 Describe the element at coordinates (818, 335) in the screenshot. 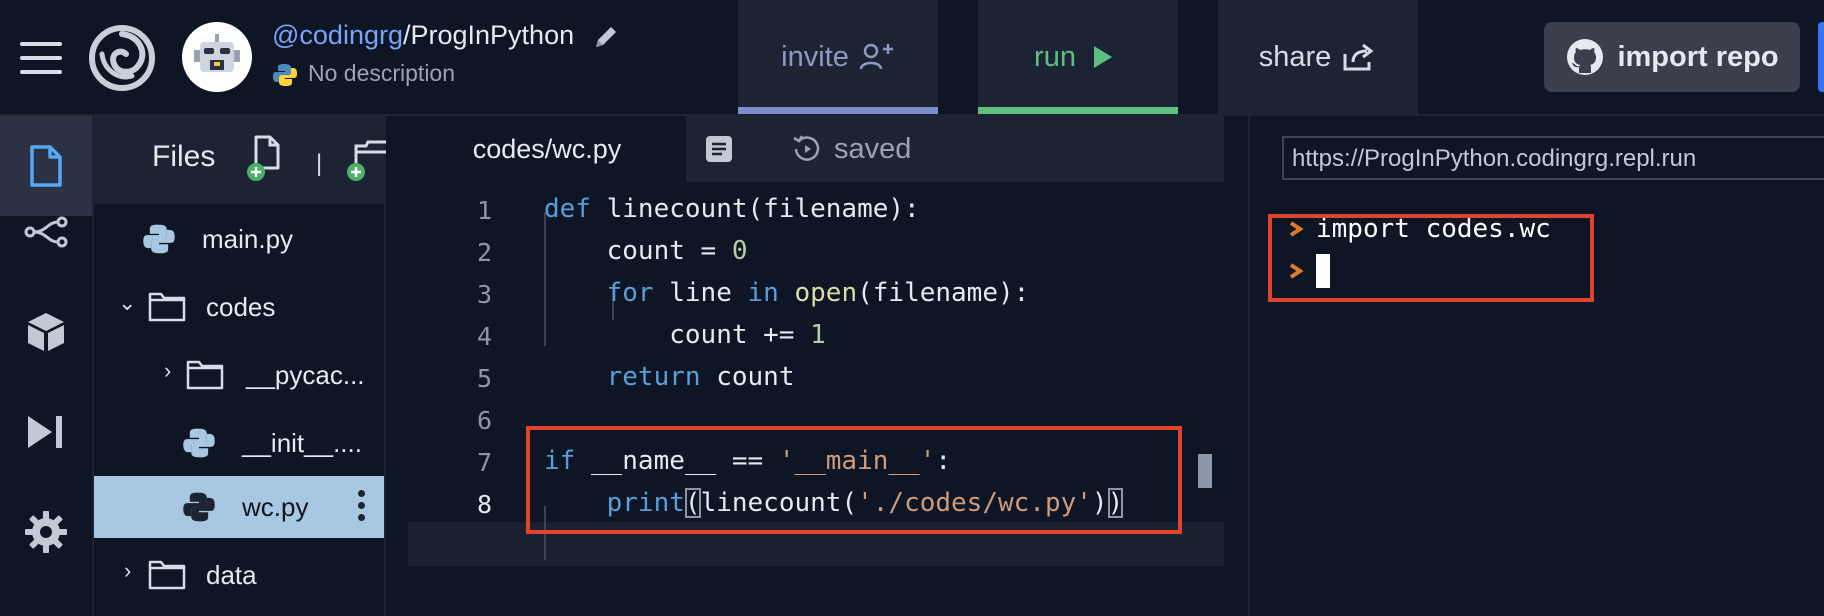

I see `code-token: 1` at that location.